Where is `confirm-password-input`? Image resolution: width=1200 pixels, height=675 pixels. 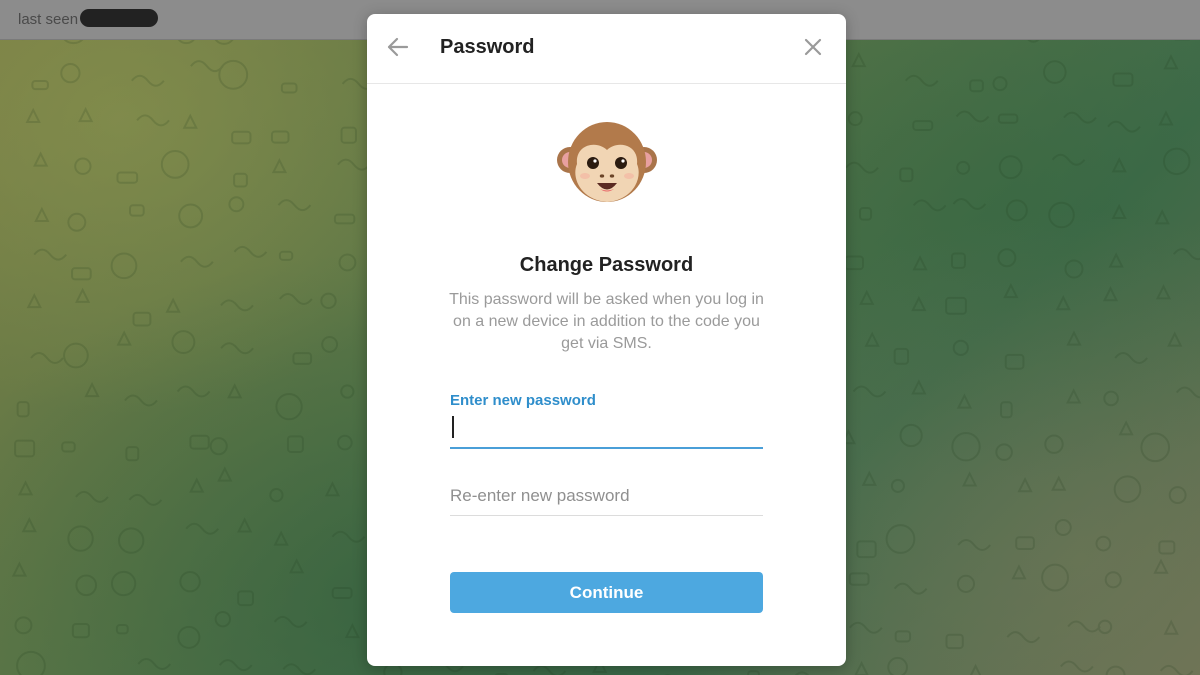
confirm-password-input is located at coordinates (606, 496).